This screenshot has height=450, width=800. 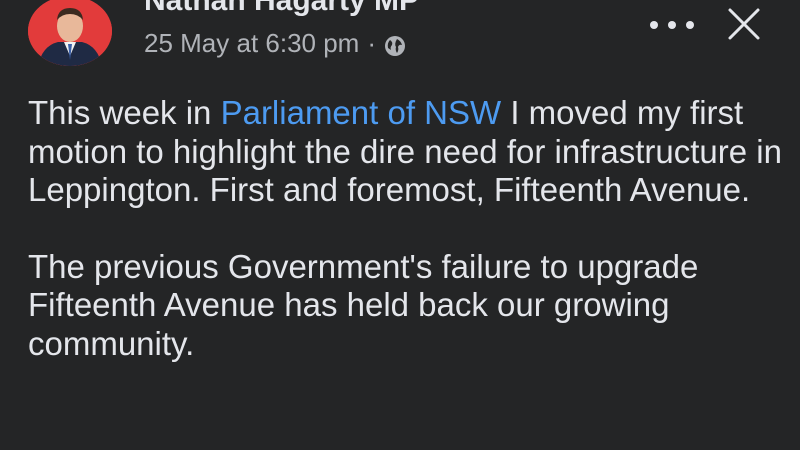 I want to click on post-timestamp: 25 May at 6:30 pm, so click(x=251, y=43).